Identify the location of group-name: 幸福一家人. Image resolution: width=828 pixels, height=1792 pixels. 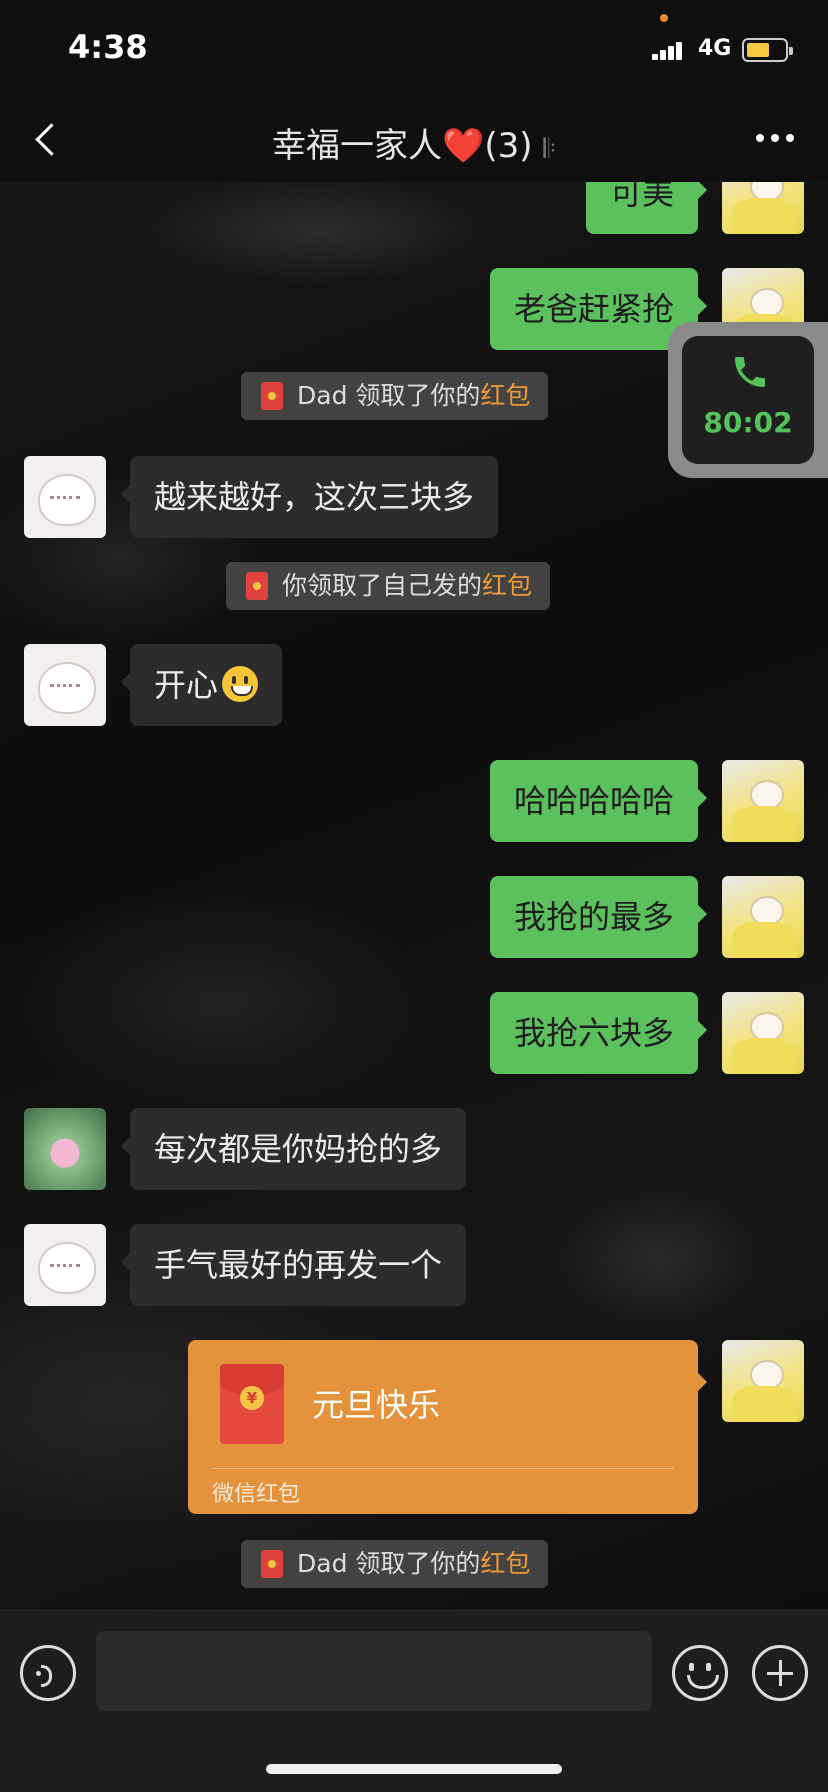
(357, 146).